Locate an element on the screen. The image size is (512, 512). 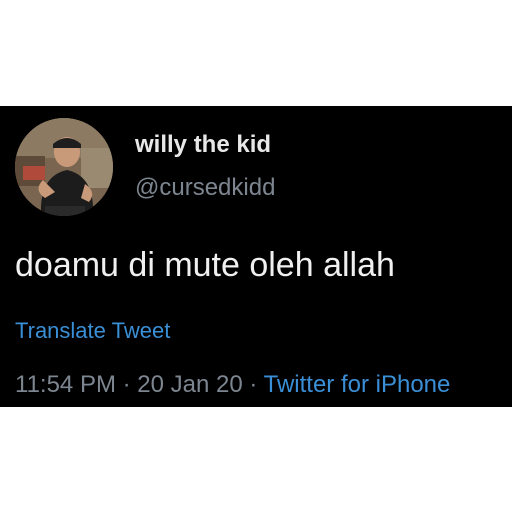
profile-photo-icon is located at coordinates (64, 167).